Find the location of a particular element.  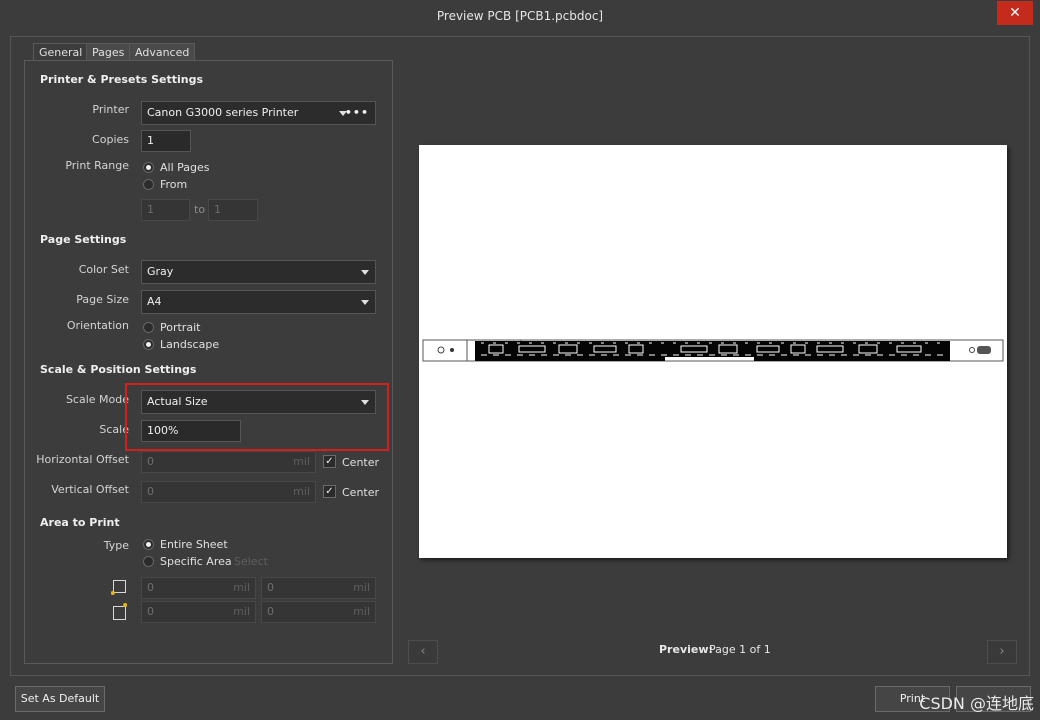

vertical-center-label: Center is located at coordinates (361, 492).